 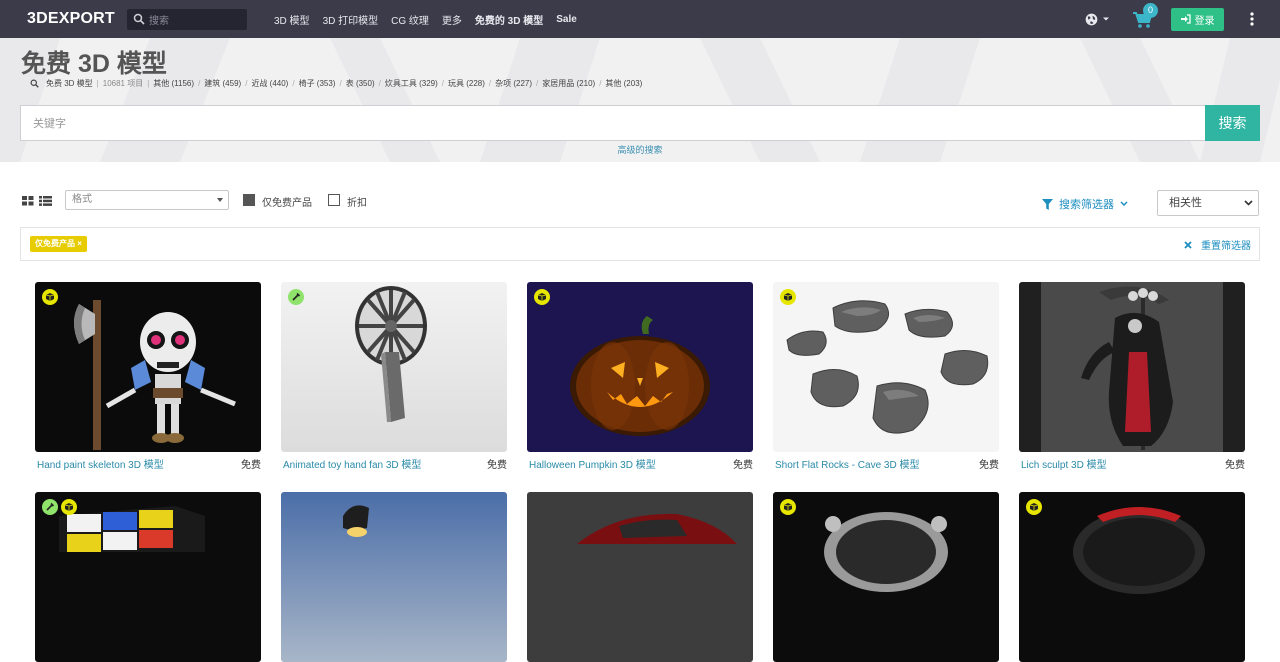 I want to click on category-link: 表 (350), so click(x=360, y=83).